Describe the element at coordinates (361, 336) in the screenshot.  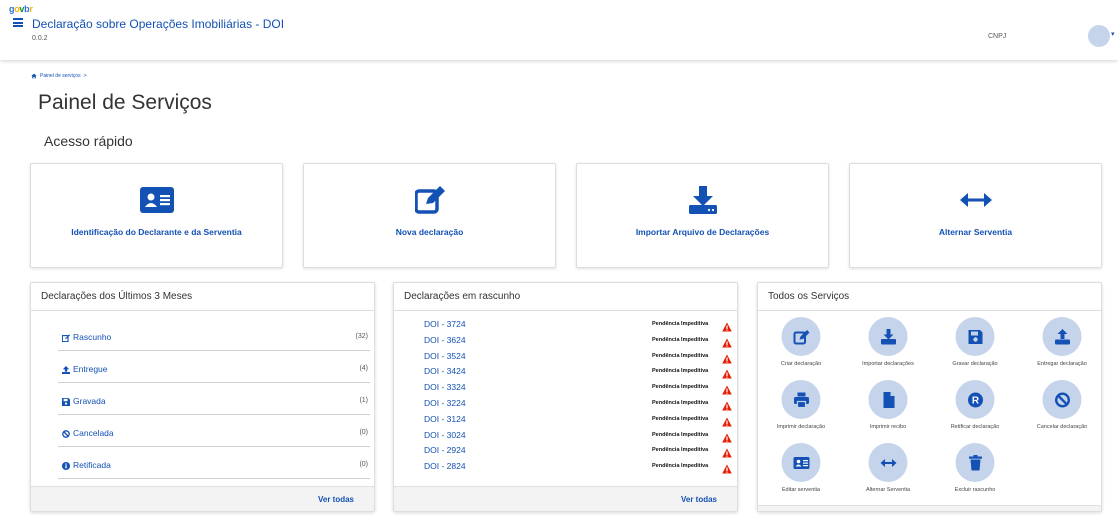
I see `list-item-count: (32)` at that location.